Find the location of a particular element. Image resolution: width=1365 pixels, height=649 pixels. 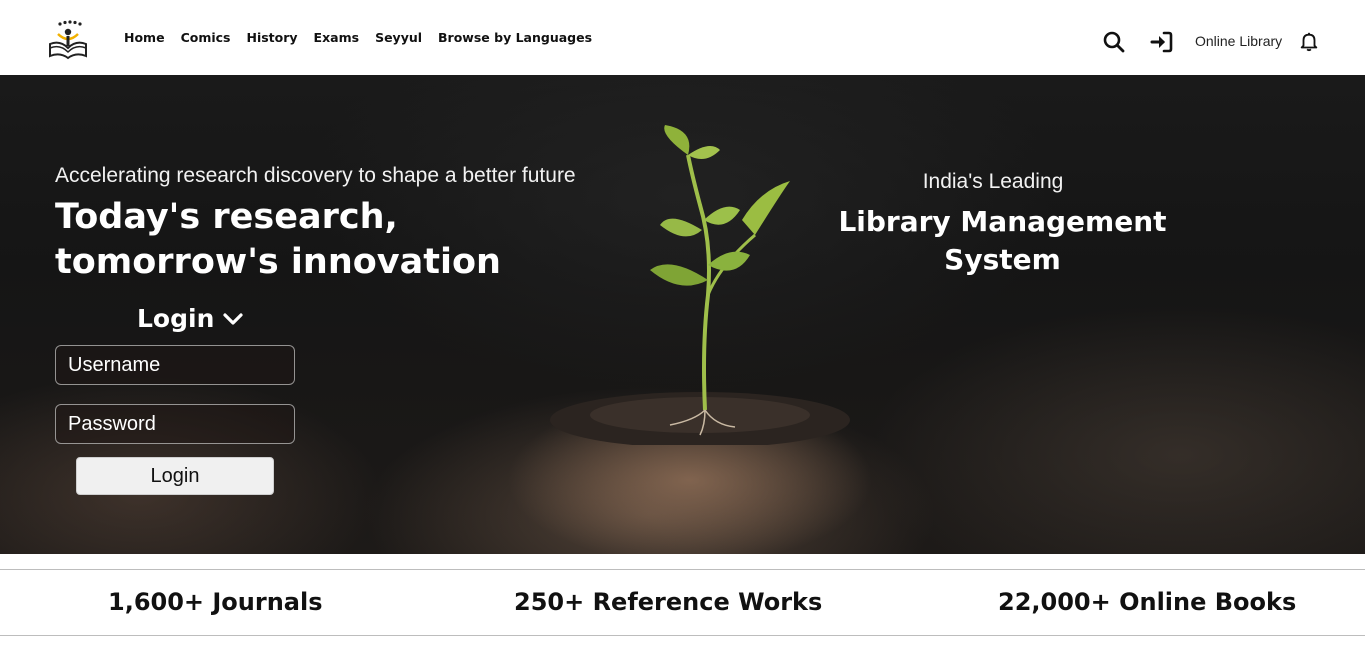

nav-home: Home is located at coordinates (144, 37).